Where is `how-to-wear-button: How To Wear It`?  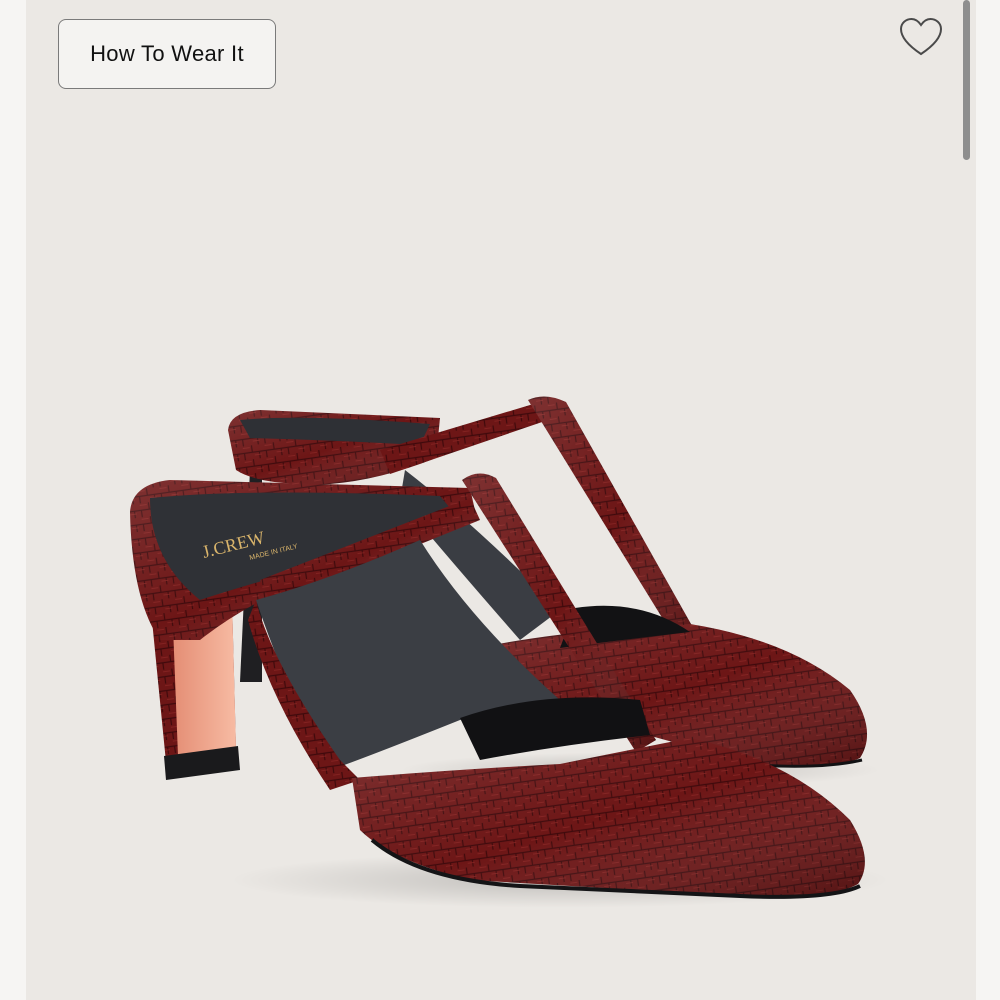 how-to-wear-button: How To Wear It is located at coordinates (167, 54).